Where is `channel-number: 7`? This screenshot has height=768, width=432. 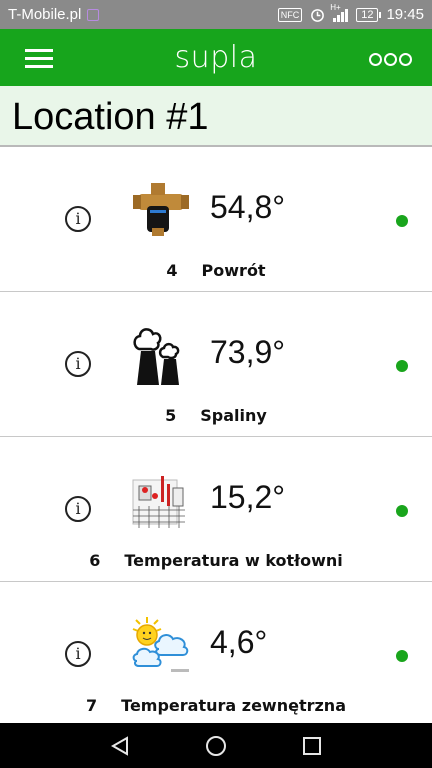 channel-number: 7 is located at coordinates (92, 705).